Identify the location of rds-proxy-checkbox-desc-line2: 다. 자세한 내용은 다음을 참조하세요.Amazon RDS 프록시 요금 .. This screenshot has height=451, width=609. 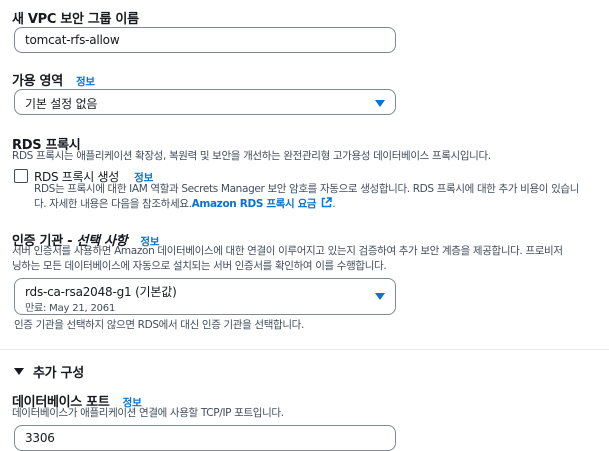
(306, 204).